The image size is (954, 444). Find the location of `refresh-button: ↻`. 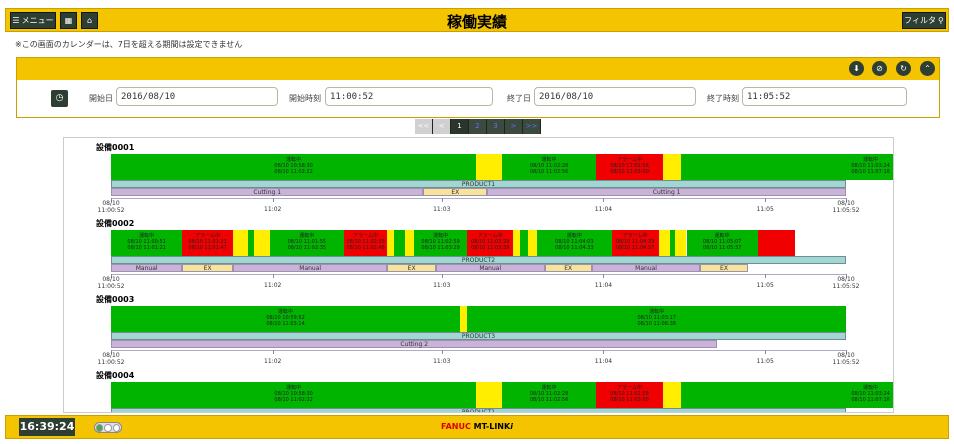

refresh-button: ↻ is located at coordinates (903, 68).